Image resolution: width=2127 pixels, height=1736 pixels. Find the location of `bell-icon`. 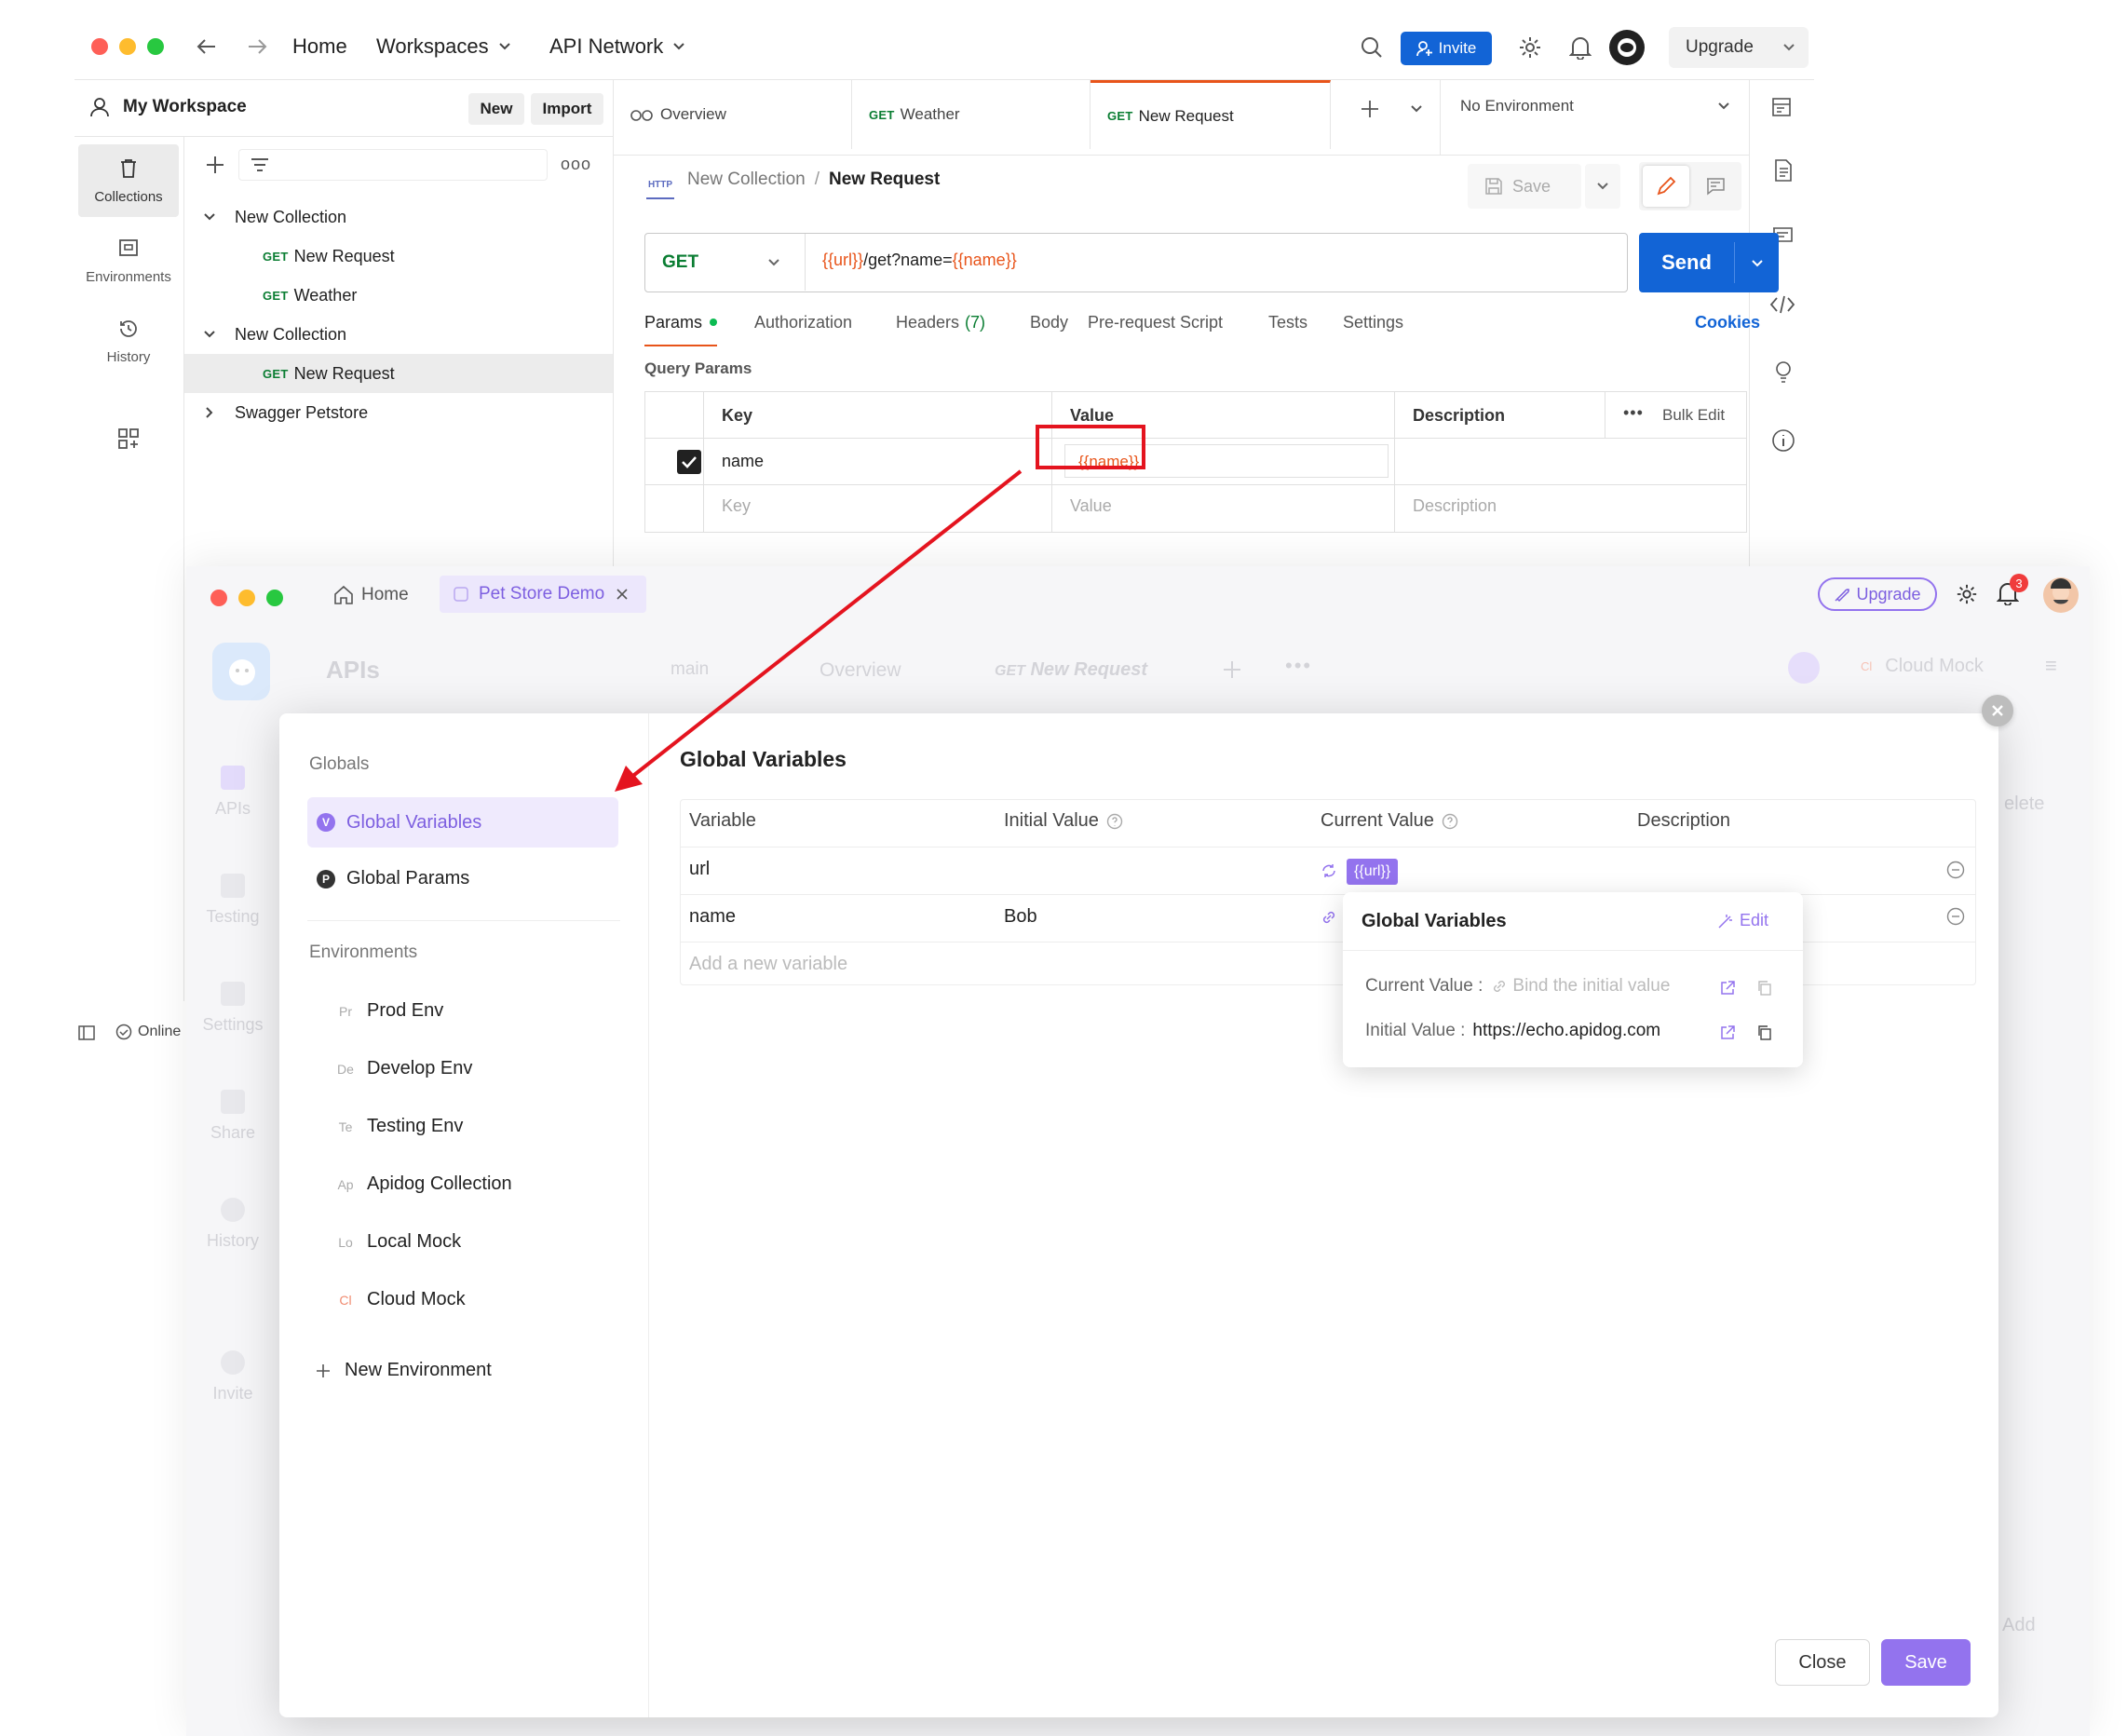

bell-icon is located at coordinates (1580, 47).